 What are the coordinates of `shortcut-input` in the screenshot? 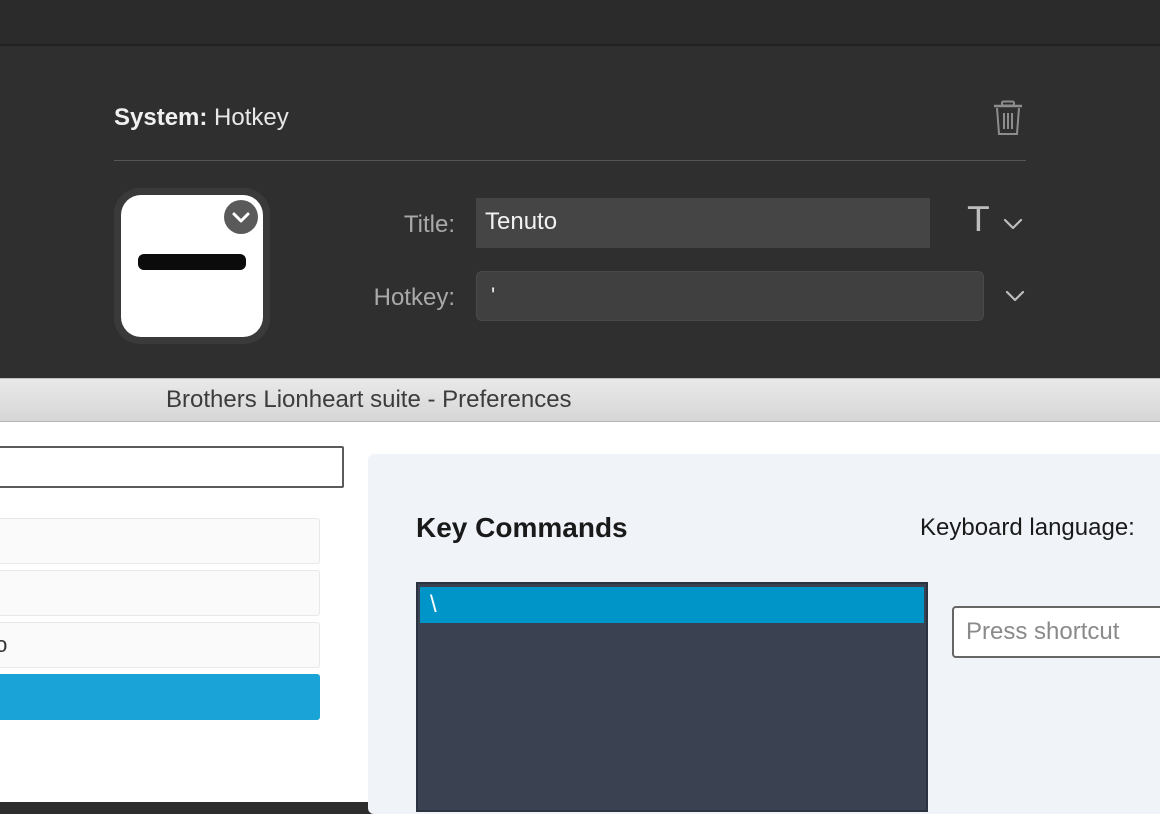 It's located at (1056, 632).